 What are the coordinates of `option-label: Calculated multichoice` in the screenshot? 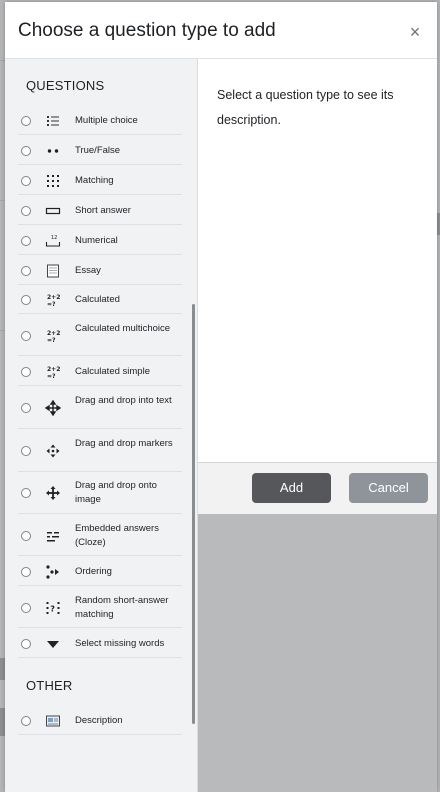 It's located at (123, 328).